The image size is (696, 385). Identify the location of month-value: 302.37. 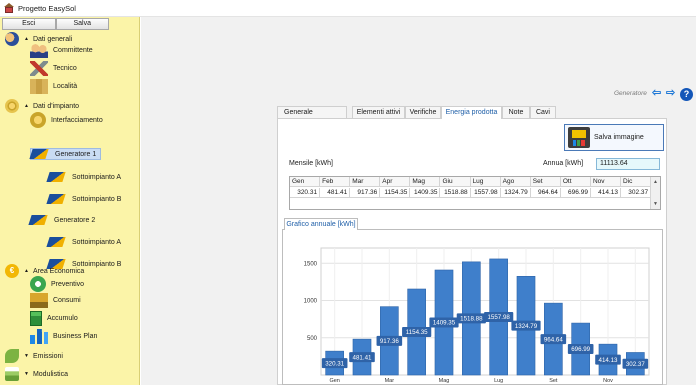
(636, 193).